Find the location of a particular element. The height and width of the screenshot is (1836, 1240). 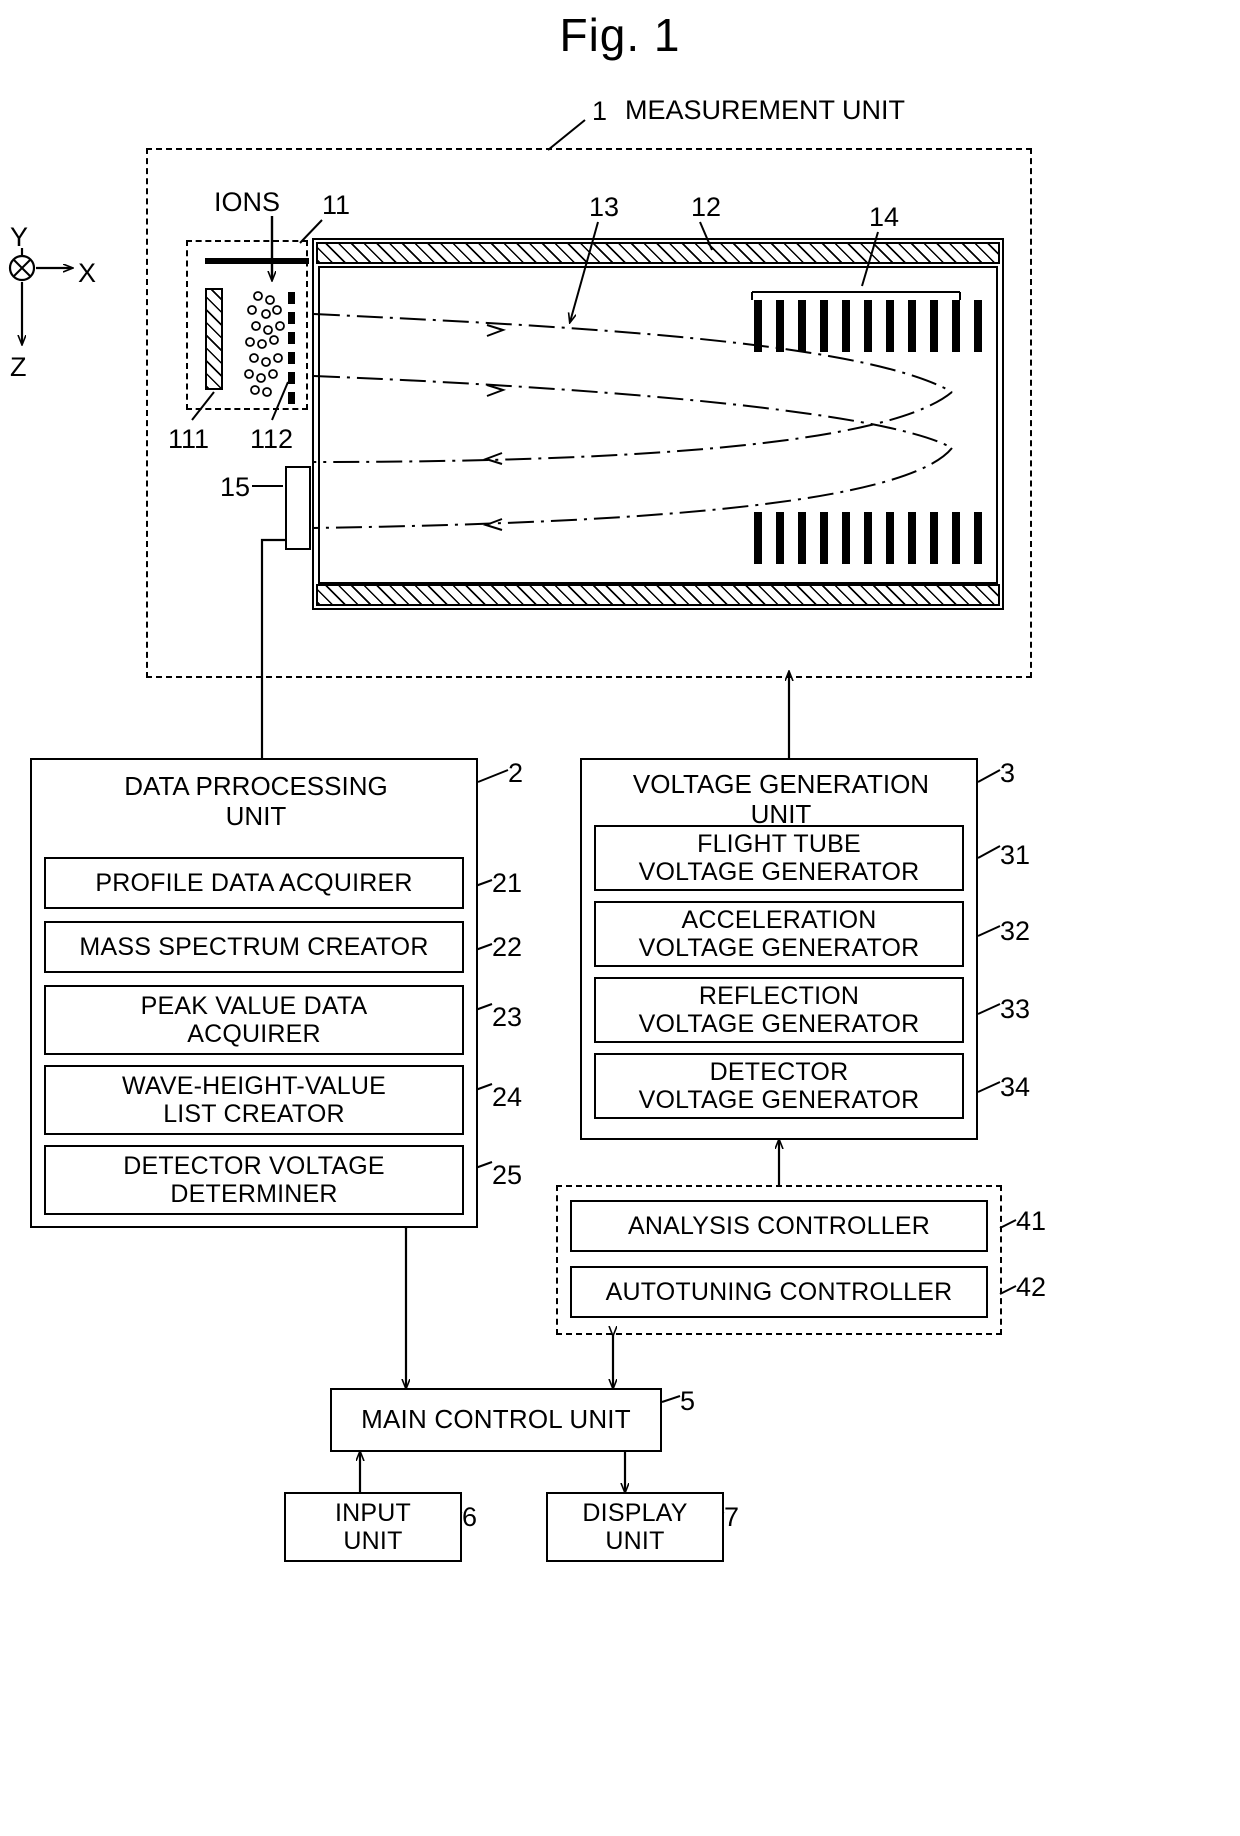

callout-42-number: 42 is located at coordinates (1031, 1287).